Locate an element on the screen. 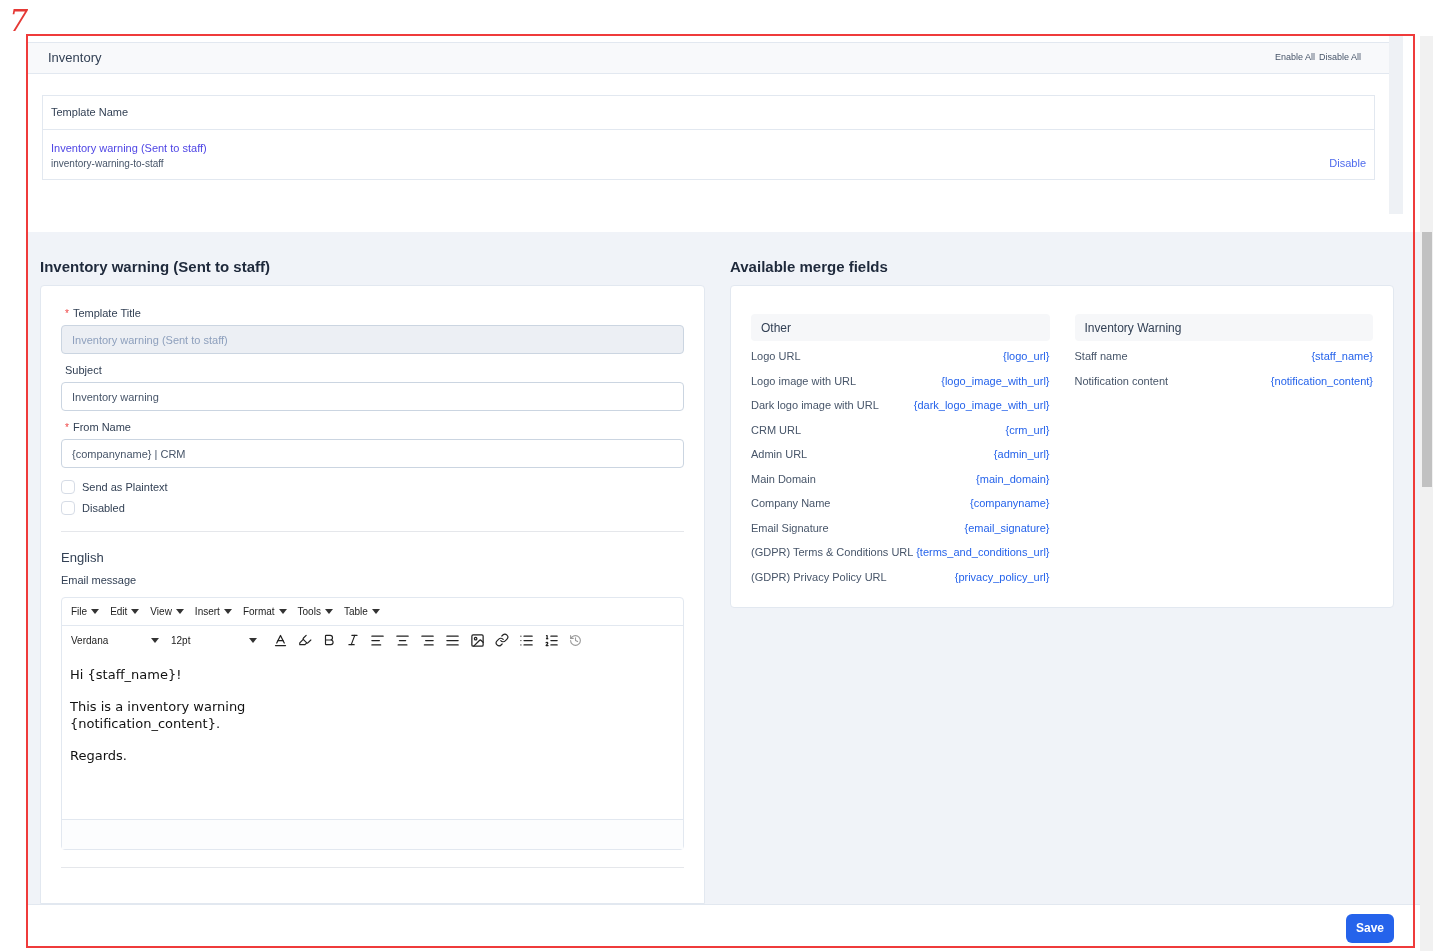  size-select: 12pt is located at coordinates (215, 640).